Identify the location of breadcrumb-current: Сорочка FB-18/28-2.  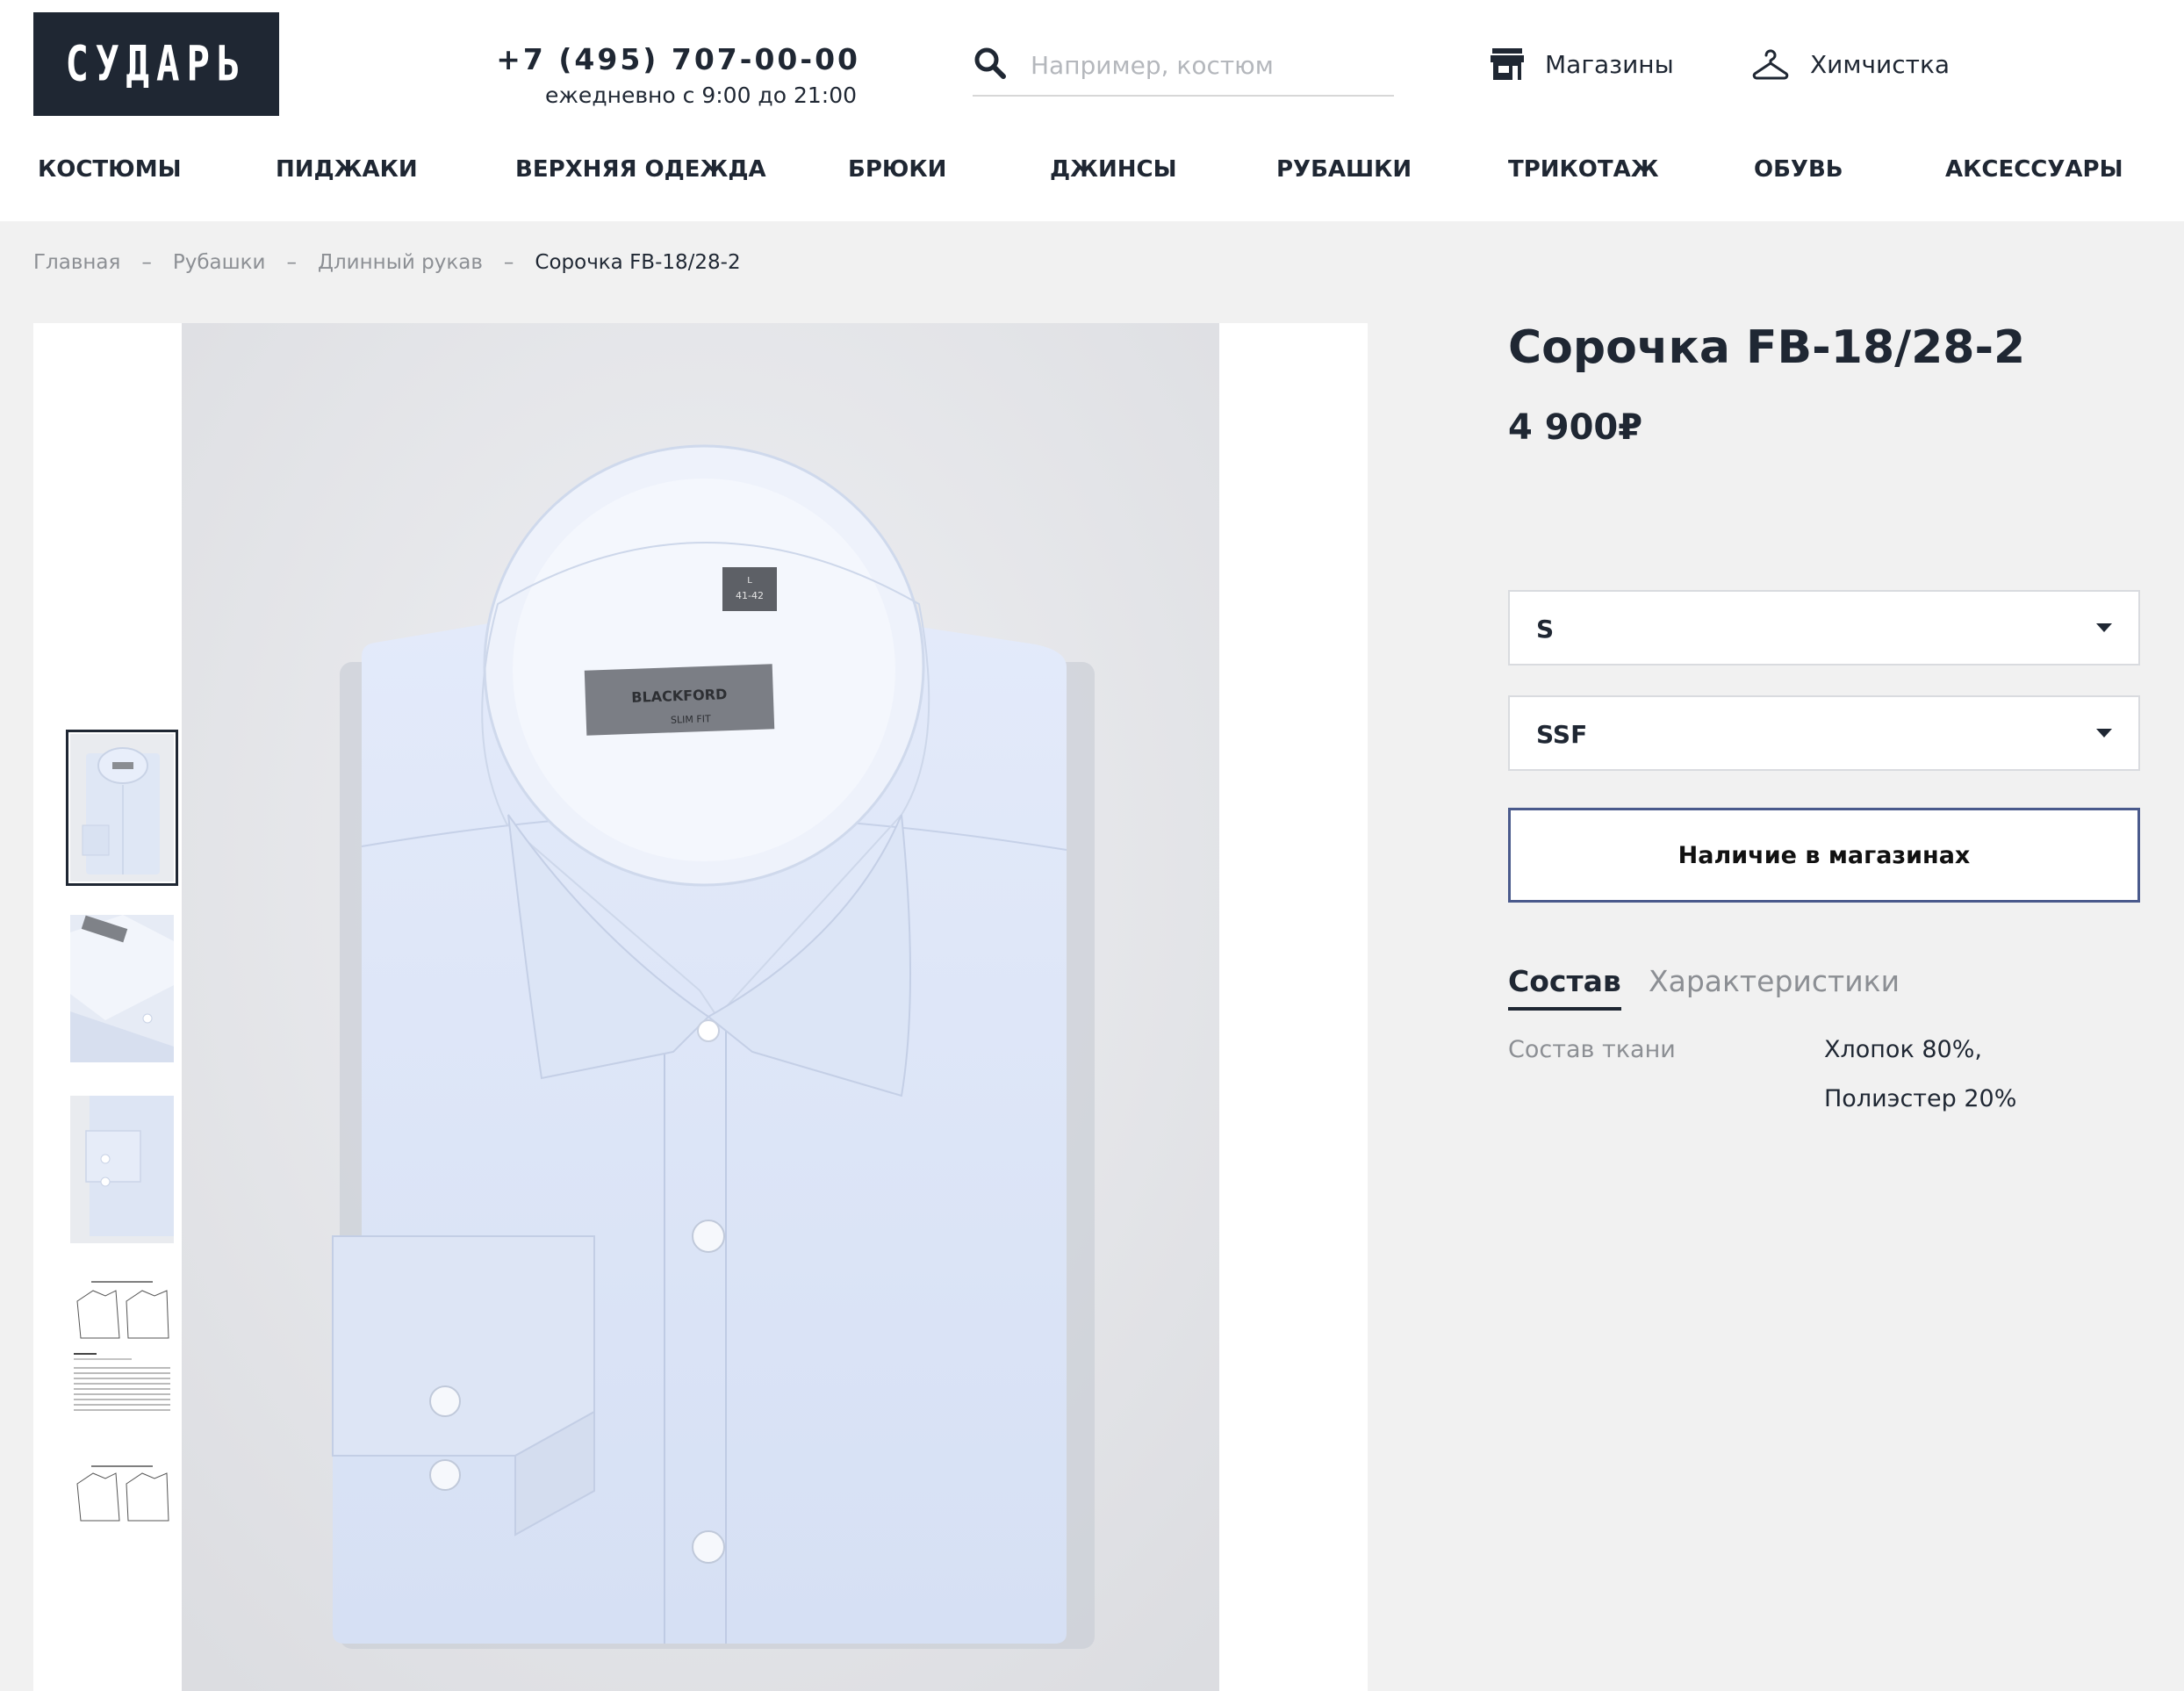
(638, 262).